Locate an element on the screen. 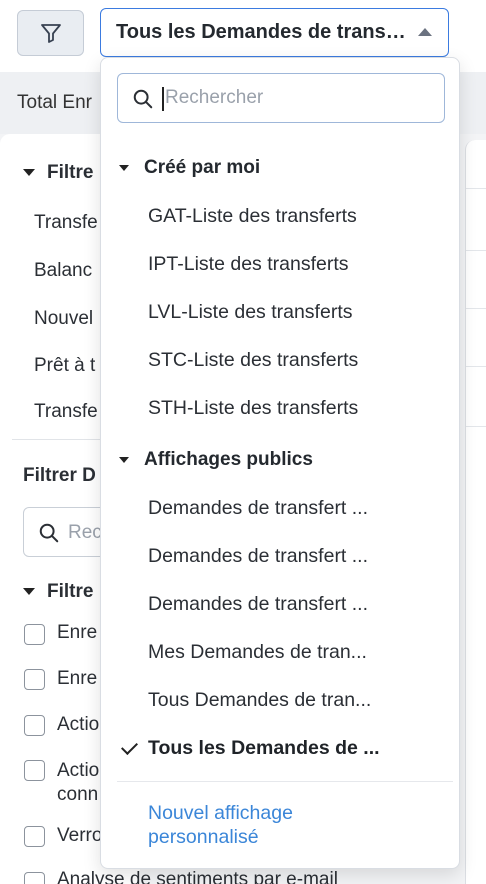 The height and width of the screenshot is (884, 486). view-selector-label: Tous les Demandes de transfert is located at coordinates (261, 32).